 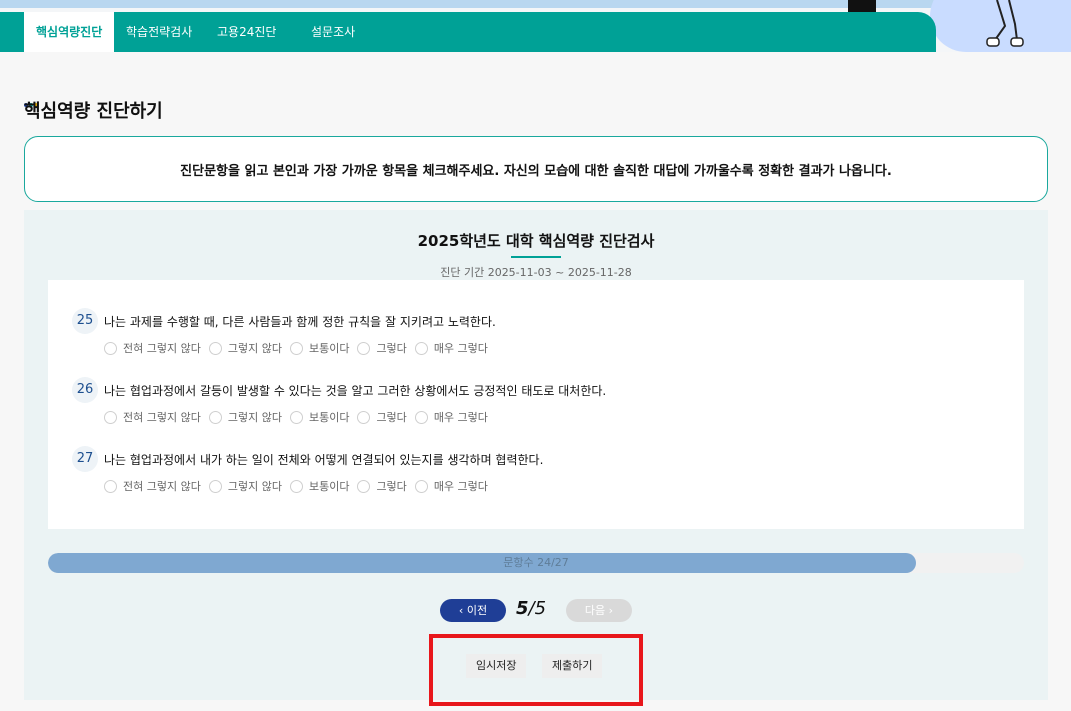 What do you see at coordinates (540, 608) in the screenshot?
I see `total-pages: 5` at bounding box center [540, 608].